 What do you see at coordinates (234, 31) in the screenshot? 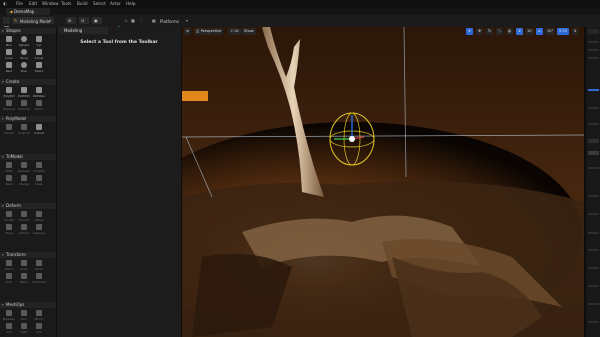
I see `view-mode-button: ☼ Lit` at bounding box center [234, 31].